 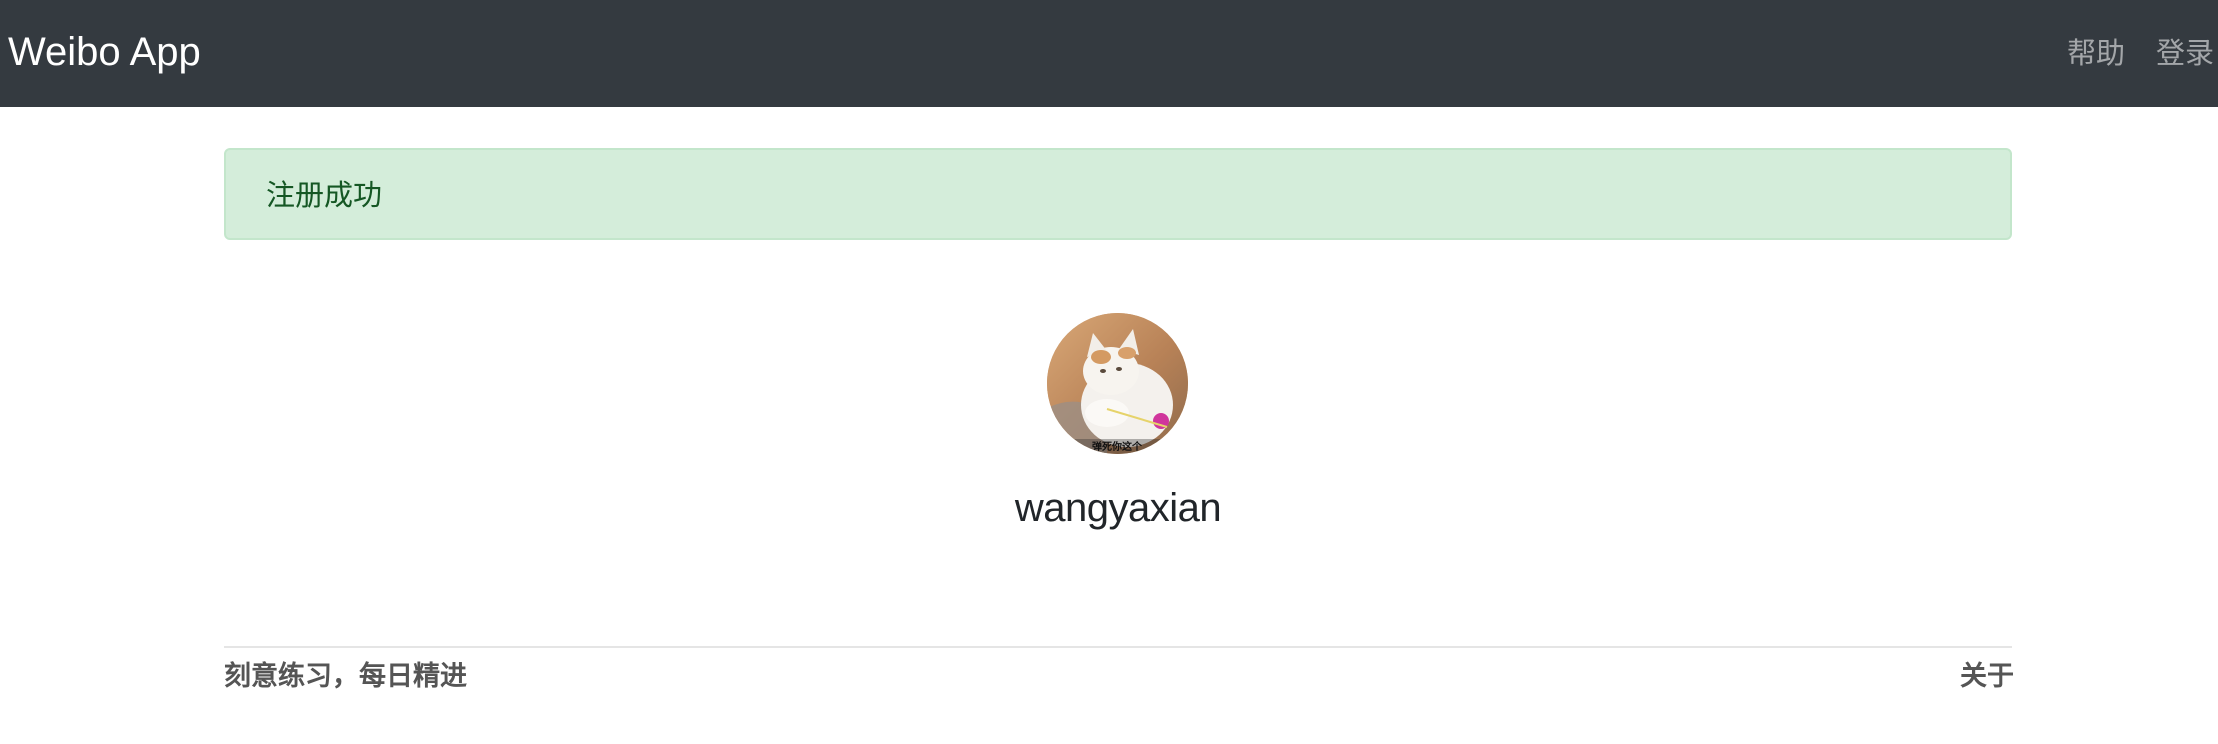 What do you see at coordinates (1117, 446) in the screenshot?
I see `avatar-caption: 弹死你这个` at bounding box center [1117, 446].